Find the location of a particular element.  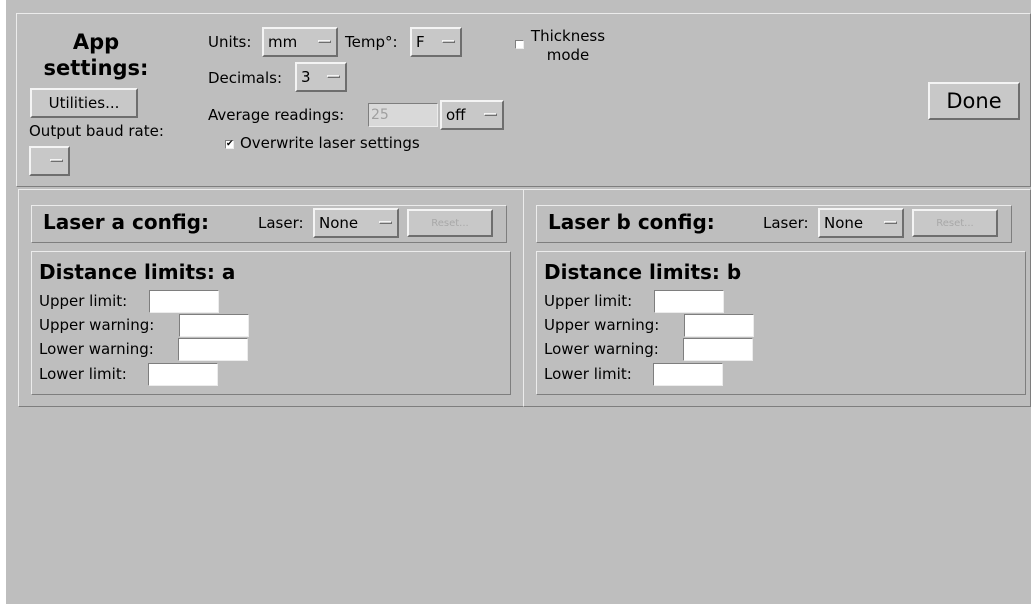

laser-b-lower-warning-label: Lower warning: is located at coordinates (601, 349).